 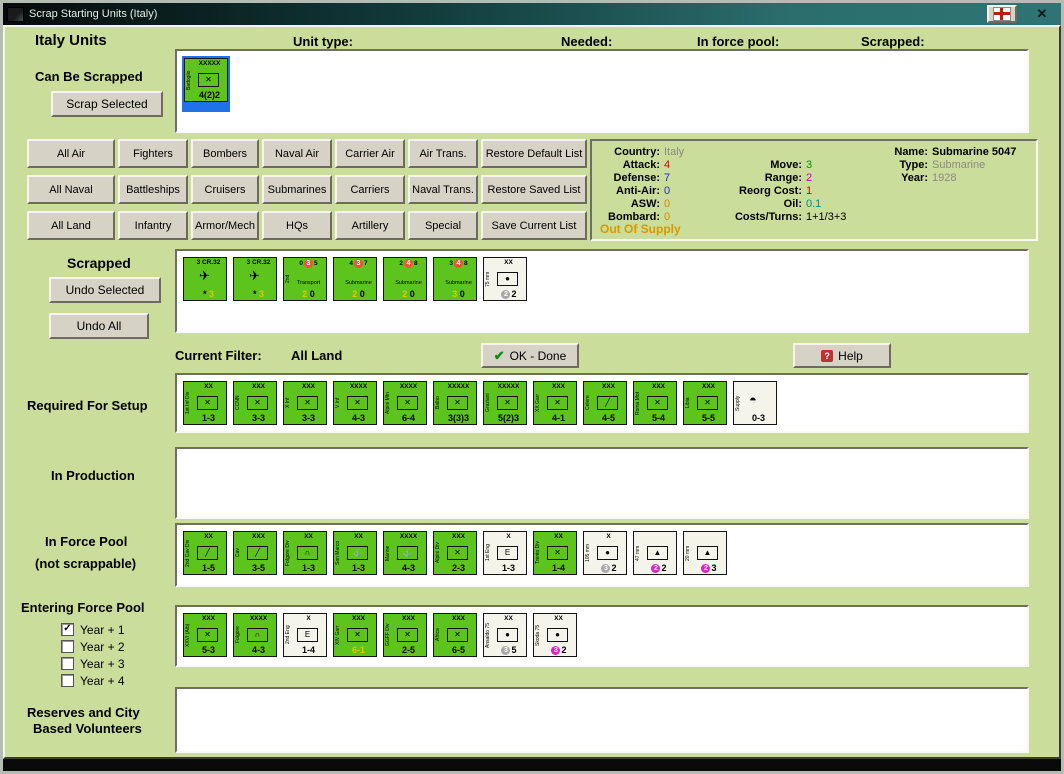 I want to click on undo-selected-button: Undo Selected, so click(x=105, y=290).